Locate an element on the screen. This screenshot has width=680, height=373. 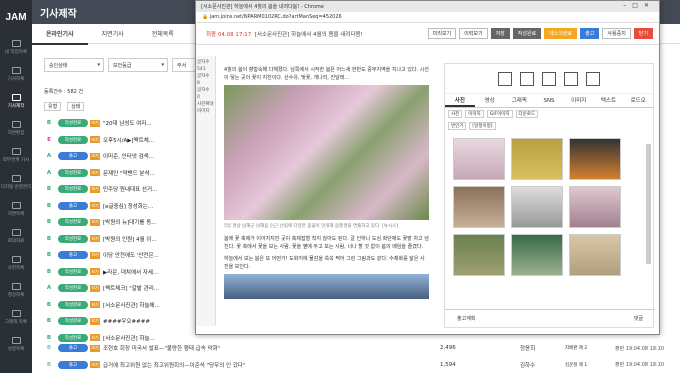
sidebar-item: 기사목록 is located at coordinates (16, 74).